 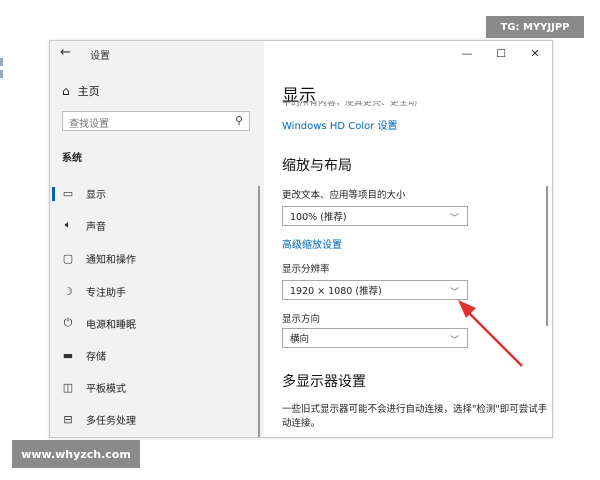 What do you see at coordinates (68, 291) in the screenshot?
I see `moon-icon: ☽` at bounding box center [68, 291].